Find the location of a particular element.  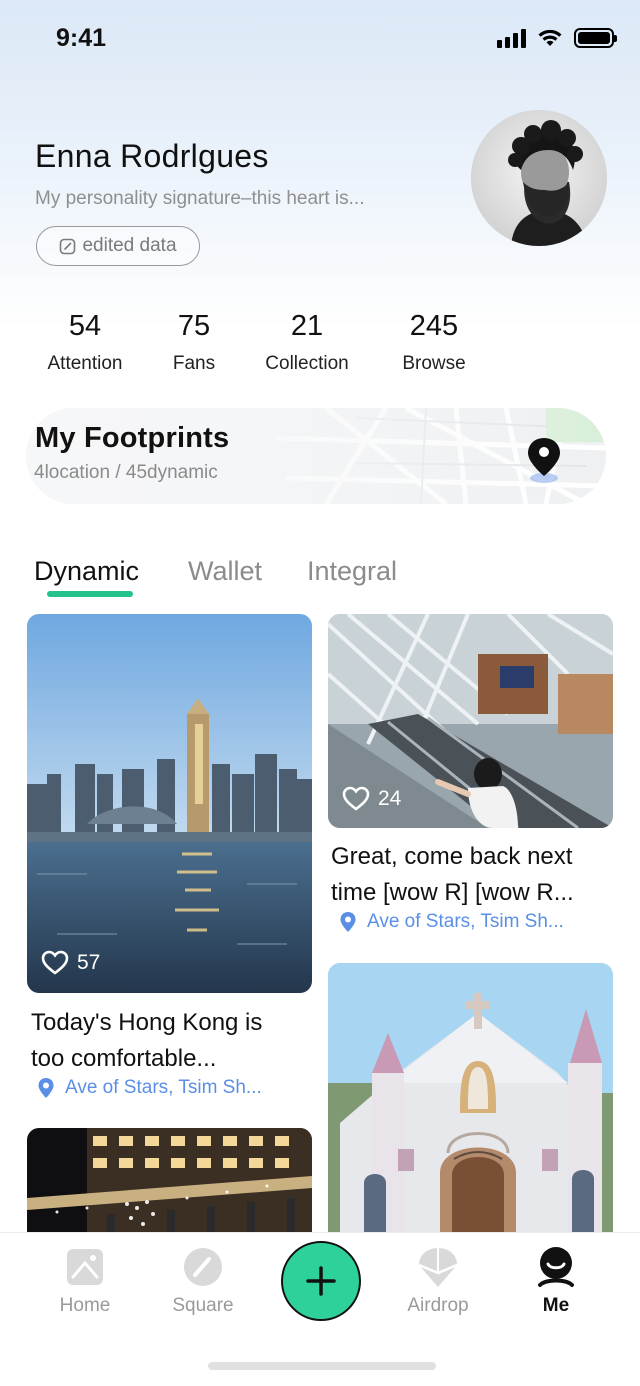

avatar-portrait is located at coordinates (539, 178).